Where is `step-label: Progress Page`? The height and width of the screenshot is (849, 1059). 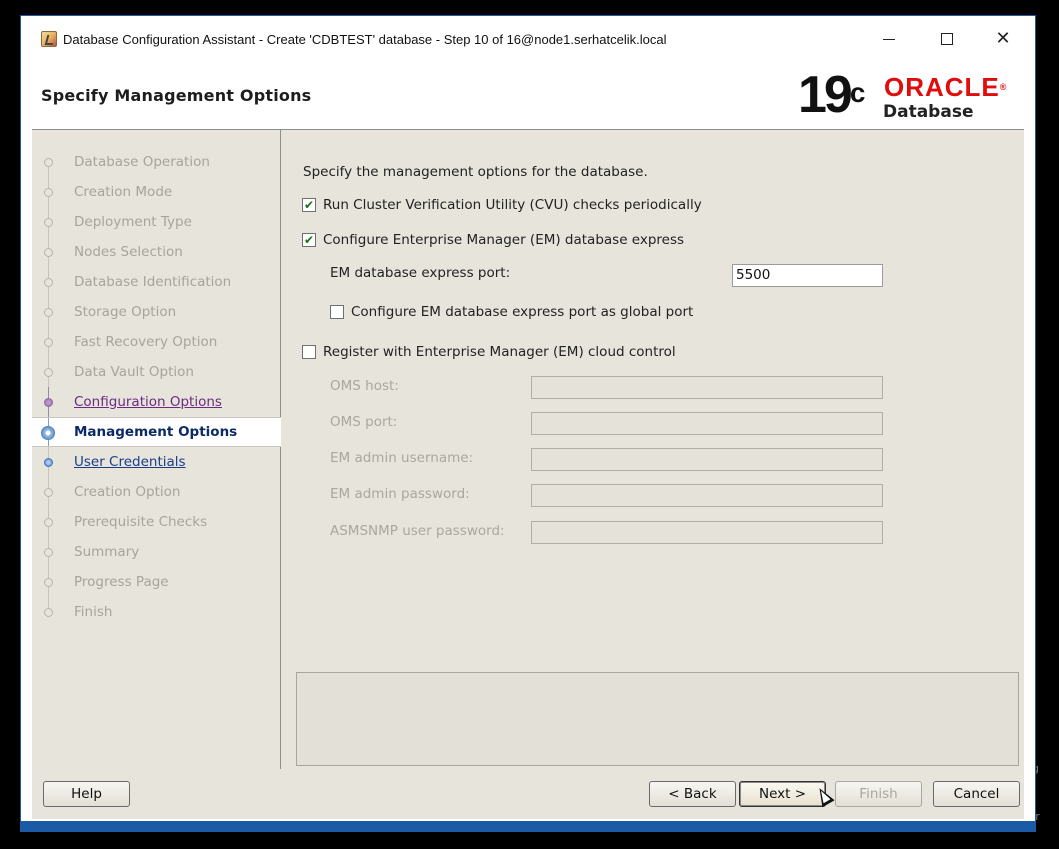 step-label: Progress Page is located at coordinates (121, 582).